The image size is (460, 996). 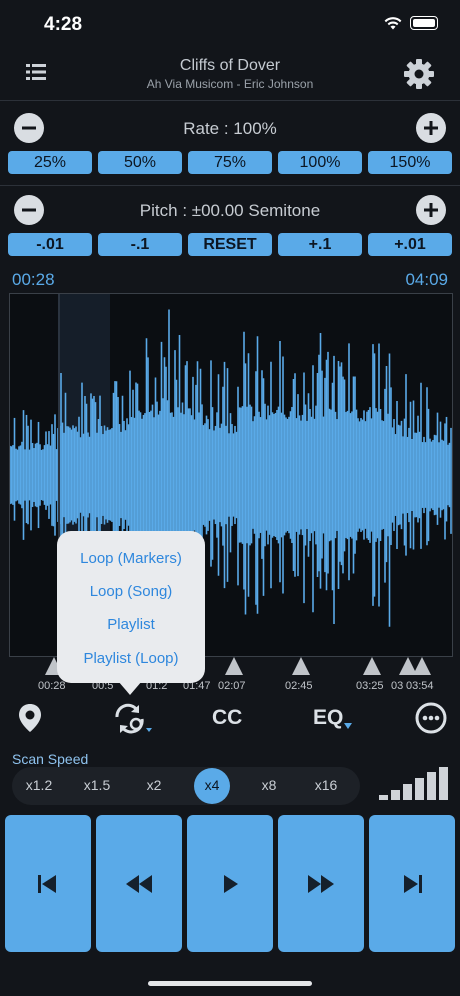 I want to click on scan-option-x16: x16, so click(x=326, y=785).